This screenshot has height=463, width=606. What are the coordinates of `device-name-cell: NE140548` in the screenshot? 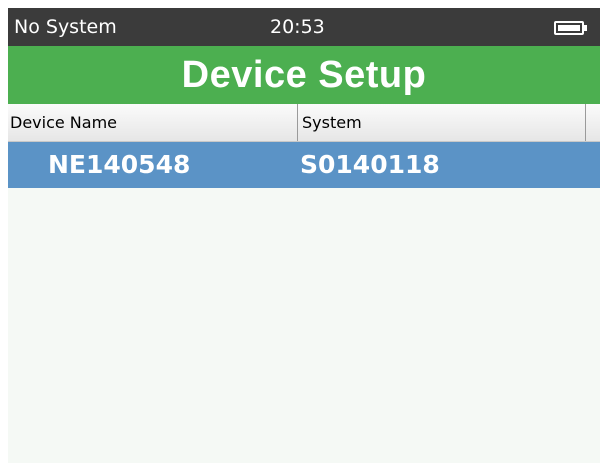 It's located at (119, 164).